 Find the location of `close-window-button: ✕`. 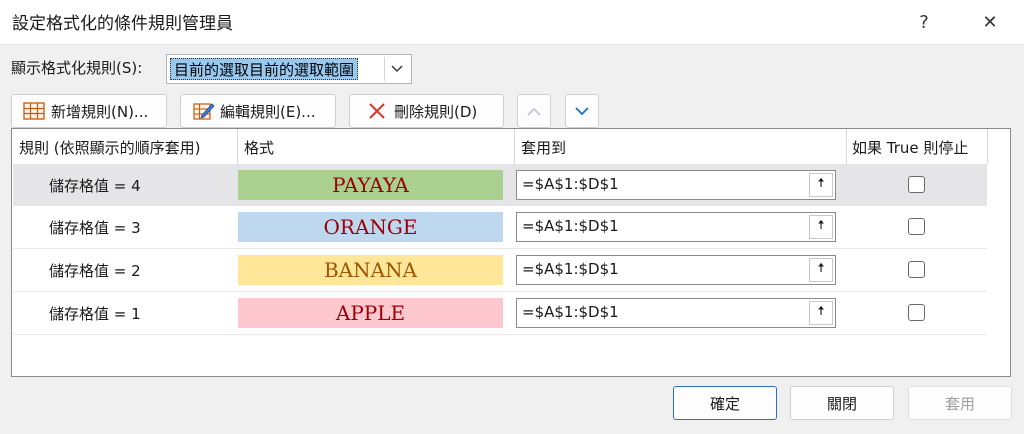

close-window-button: ✕ is located at coordinates (990, 22).